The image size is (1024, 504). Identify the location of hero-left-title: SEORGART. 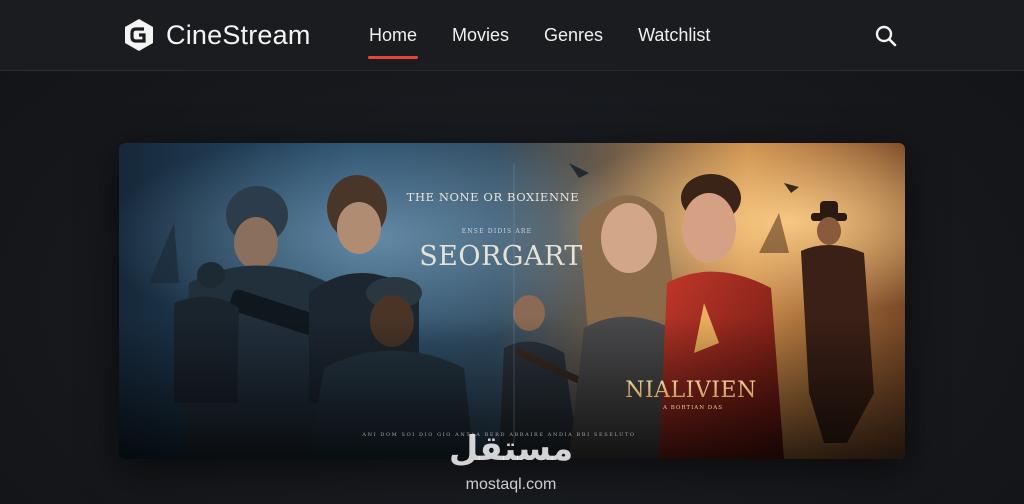
(501, 256).